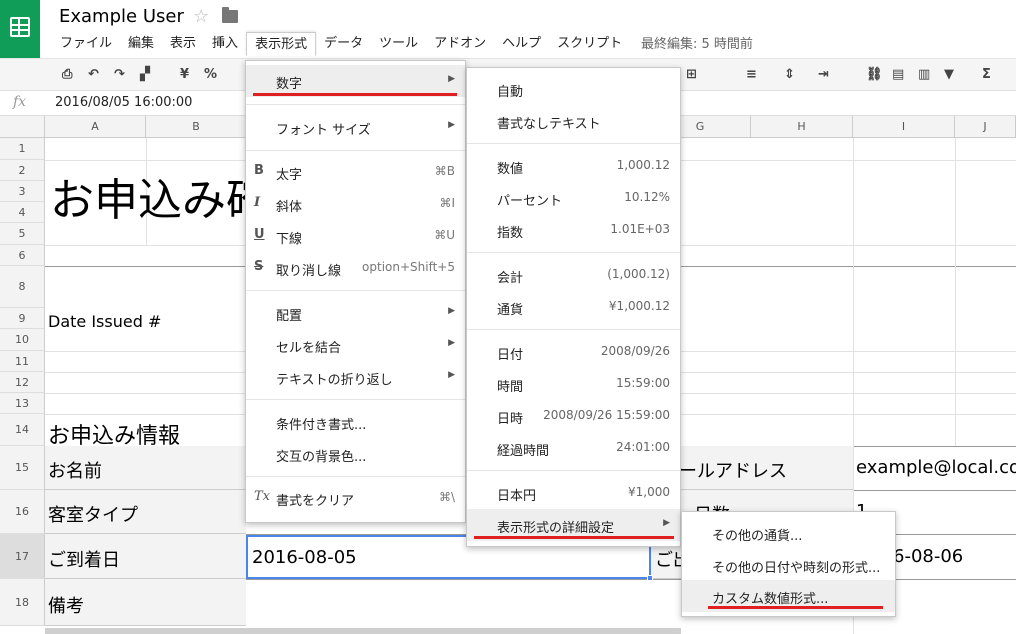 Image resolution: width=1016 pixels, height=634 pixels. I want to click on format-date: 日付 2008/09/26, so click(573, 352).